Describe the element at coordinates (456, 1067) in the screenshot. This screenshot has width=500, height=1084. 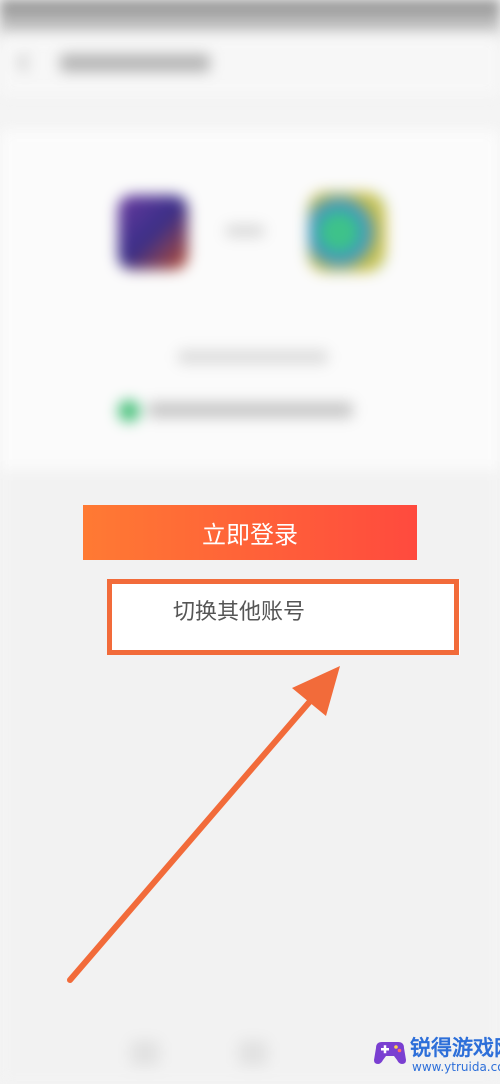
I see `watermark-url: www.ytruida.com` at that location.